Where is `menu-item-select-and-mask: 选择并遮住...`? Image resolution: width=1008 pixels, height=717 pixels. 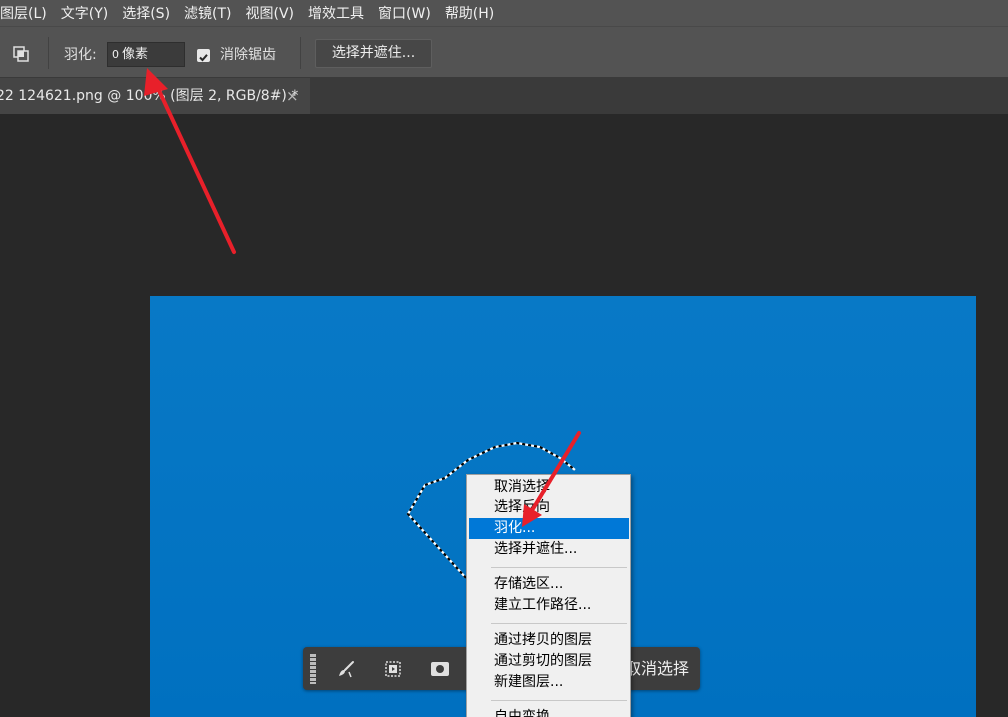 menu-item-select-and-mask: 选择并遮住... is located at coordinates (549, 549).